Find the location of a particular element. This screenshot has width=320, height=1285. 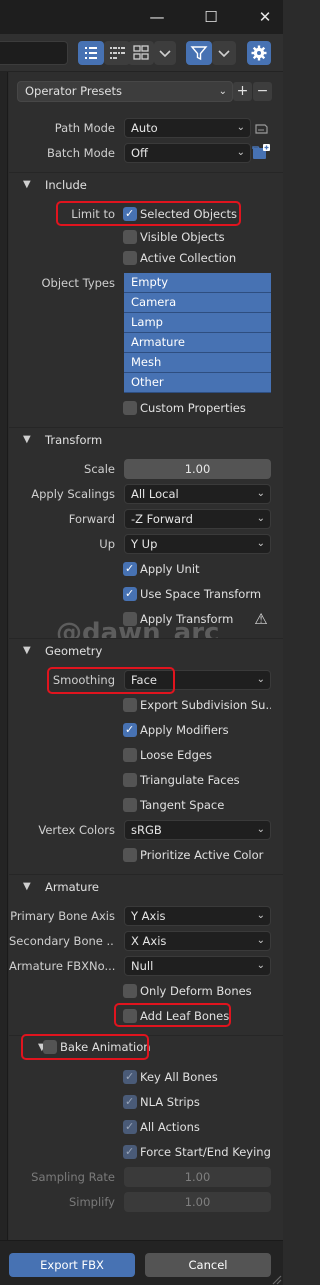

list-view-icon is located at coordinates (91, 53).